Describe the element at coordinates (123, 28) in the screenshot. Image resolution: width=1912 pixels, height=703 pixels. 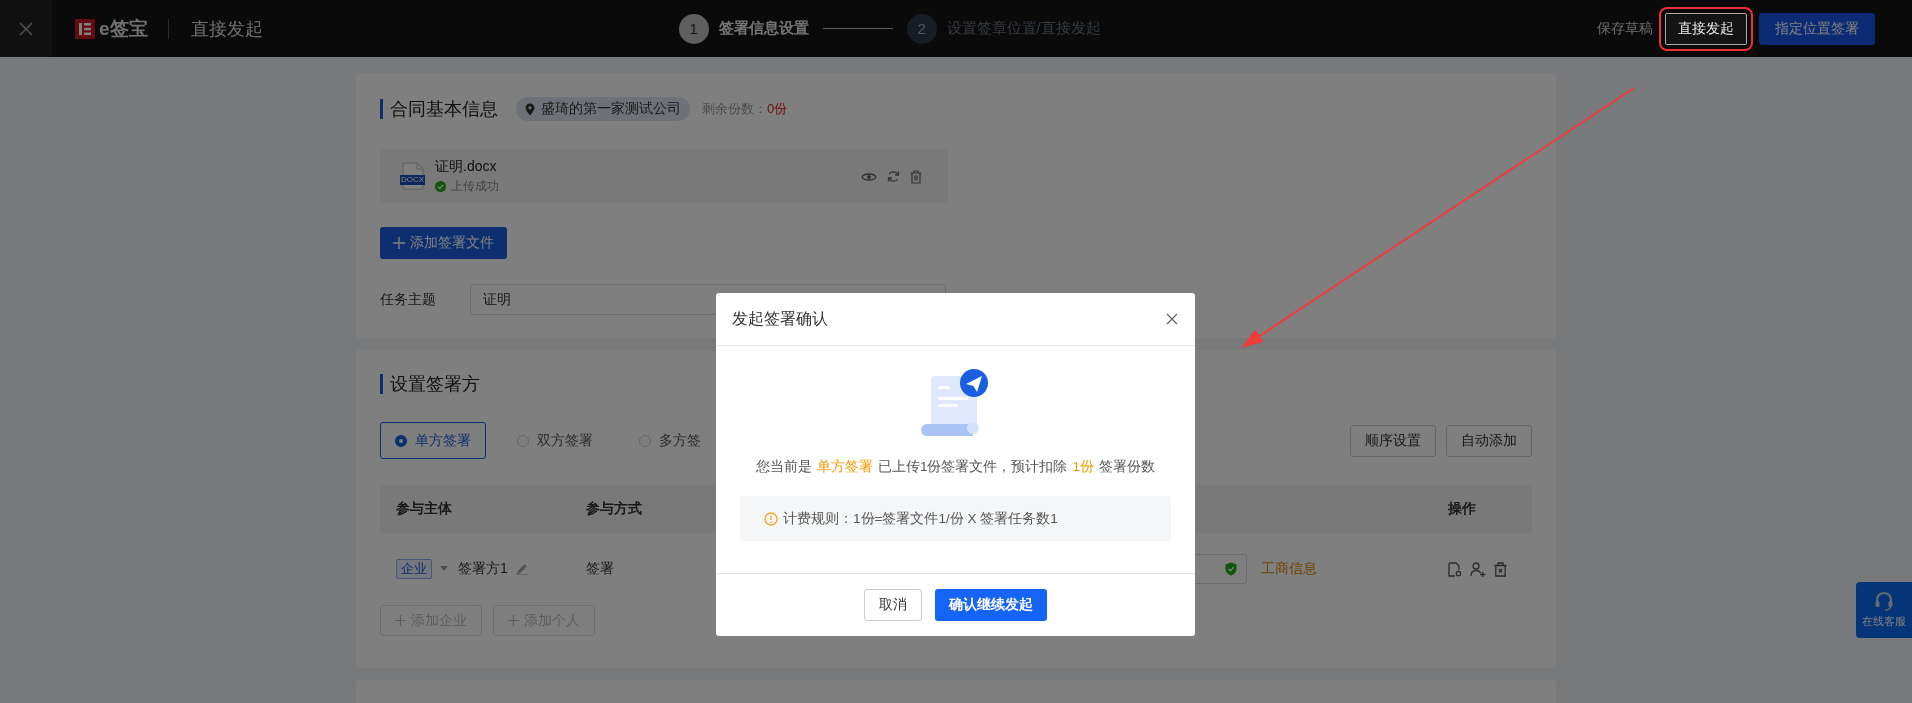
I see `brand-name: e签宝` at that location.